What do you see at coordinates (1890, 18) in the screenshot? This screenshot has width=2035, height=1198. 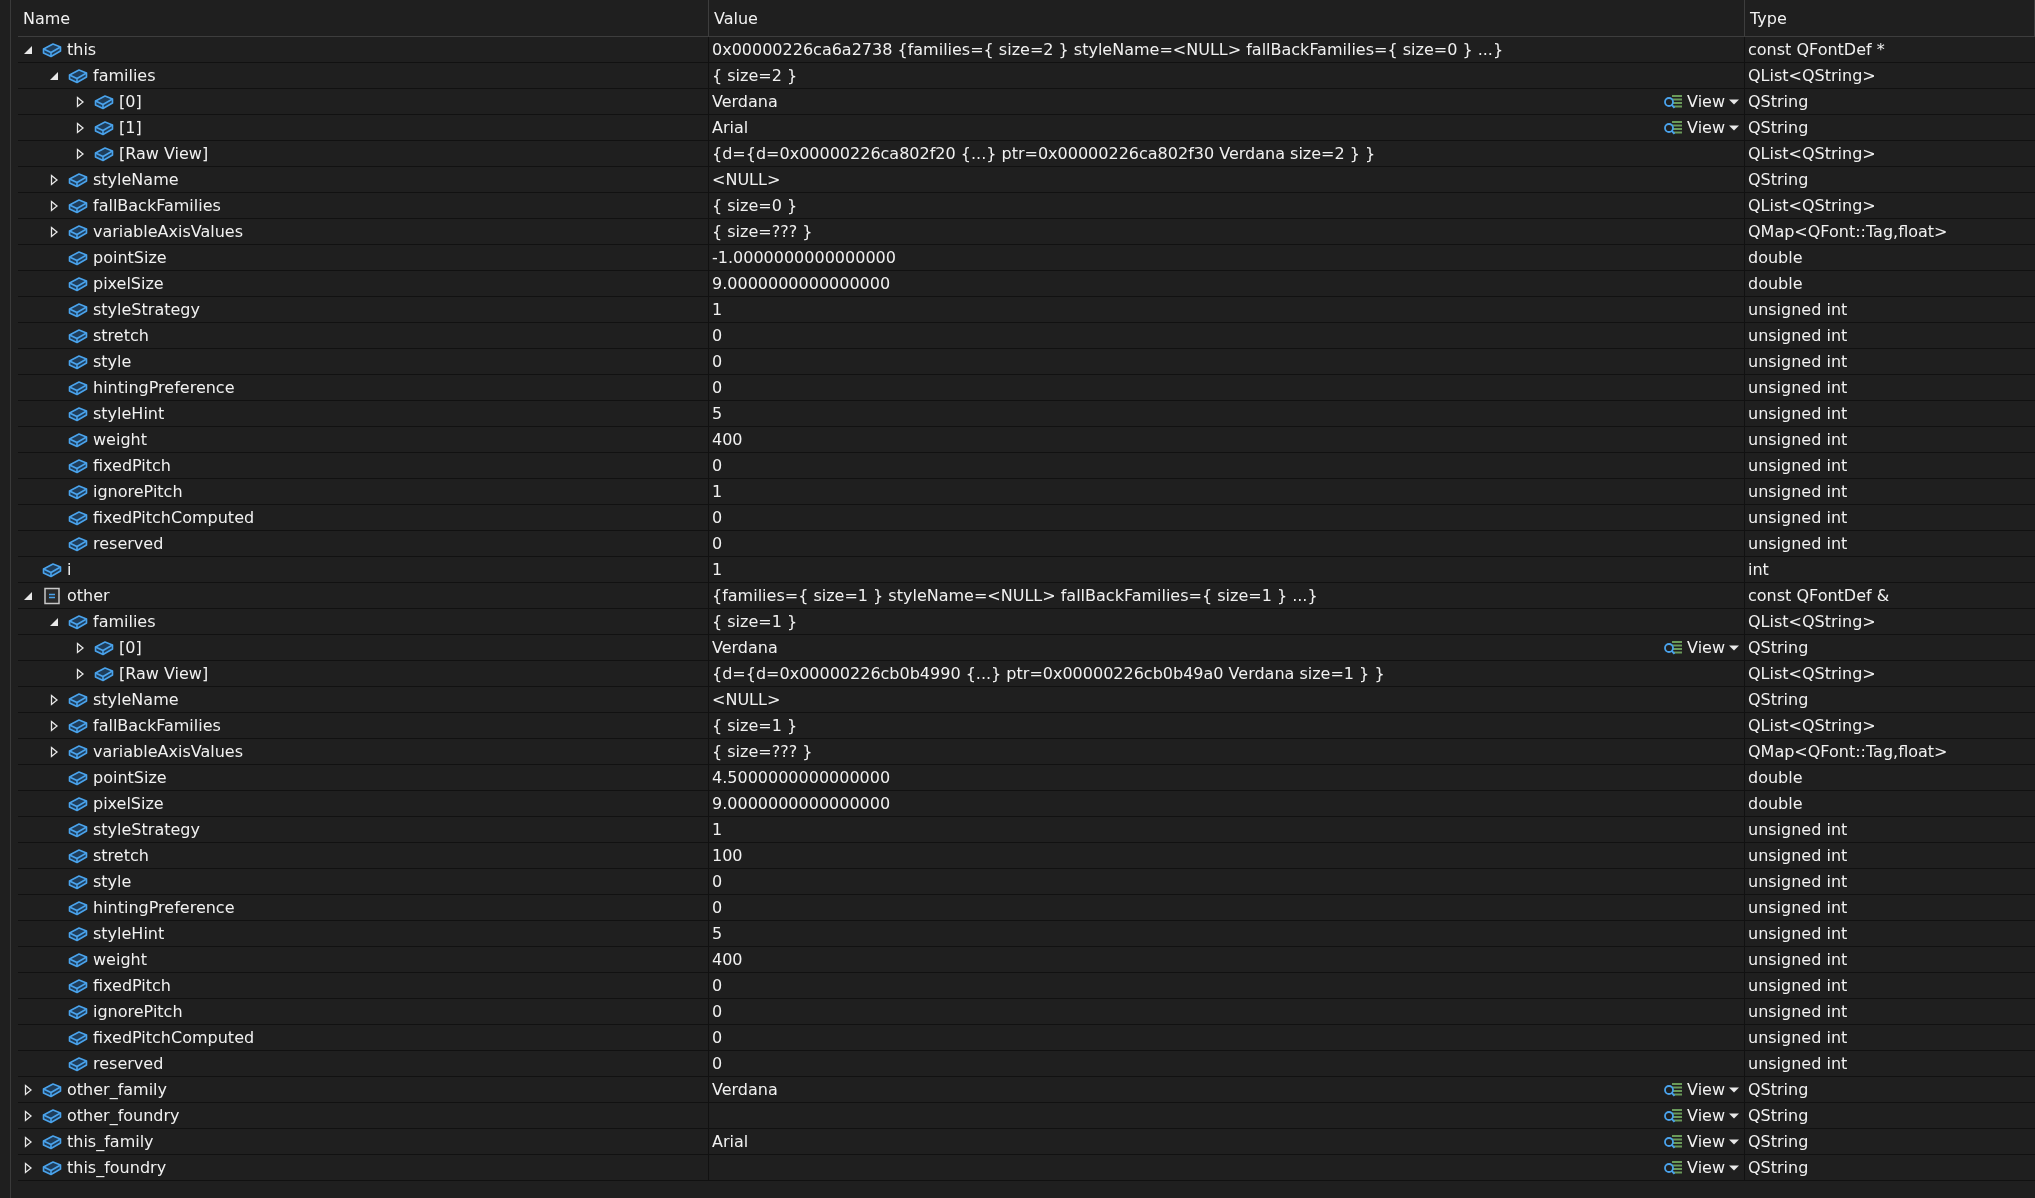 I see `column-header: Type` at bounding box center [1890, 18].